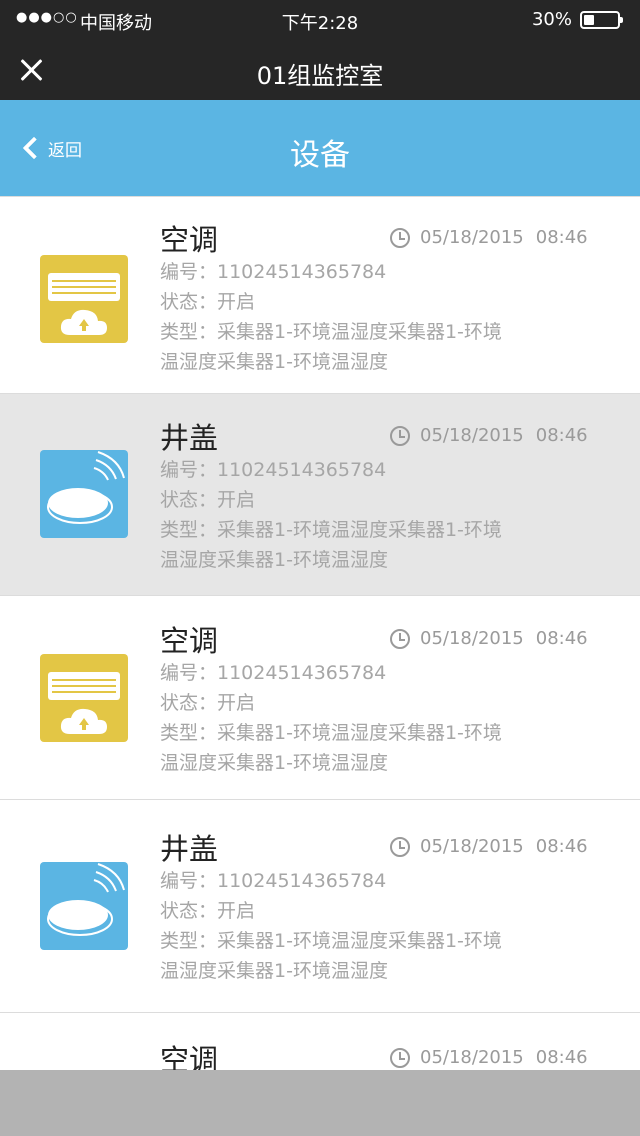  Describe the element at coordinates (320, 1103) in the screenshot. I see `bottom-toolbar` at that location.